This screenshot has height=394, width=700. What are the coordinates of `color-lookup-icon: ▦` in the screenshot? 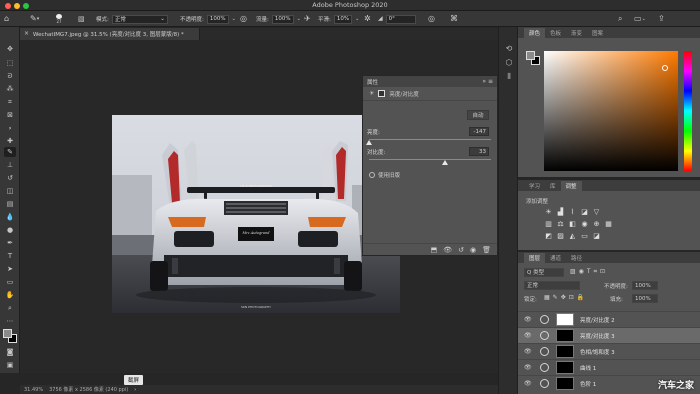 It's located at (608, 224).